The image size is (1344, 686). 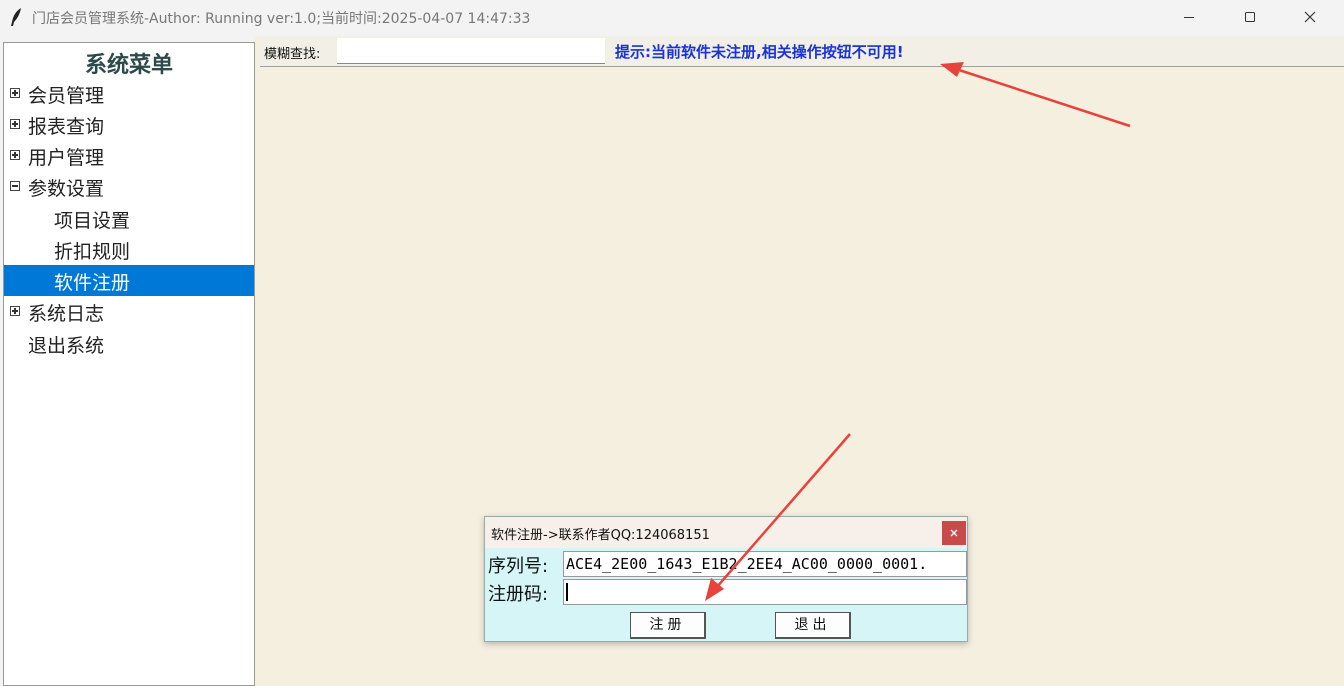 I want to click on sidebar-item-label: 折扣规则, so click(x=92, y=252).